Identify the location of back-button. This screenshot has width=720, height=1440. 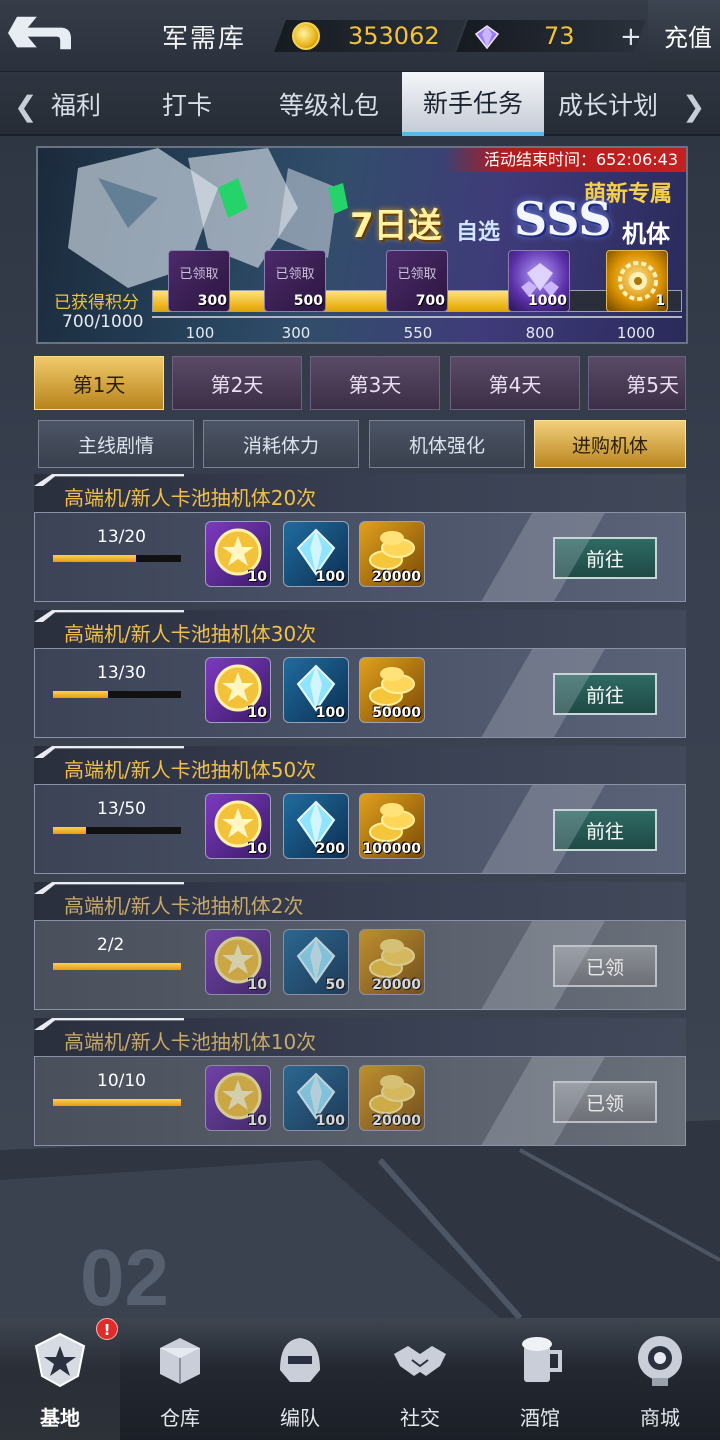
(45, 36).